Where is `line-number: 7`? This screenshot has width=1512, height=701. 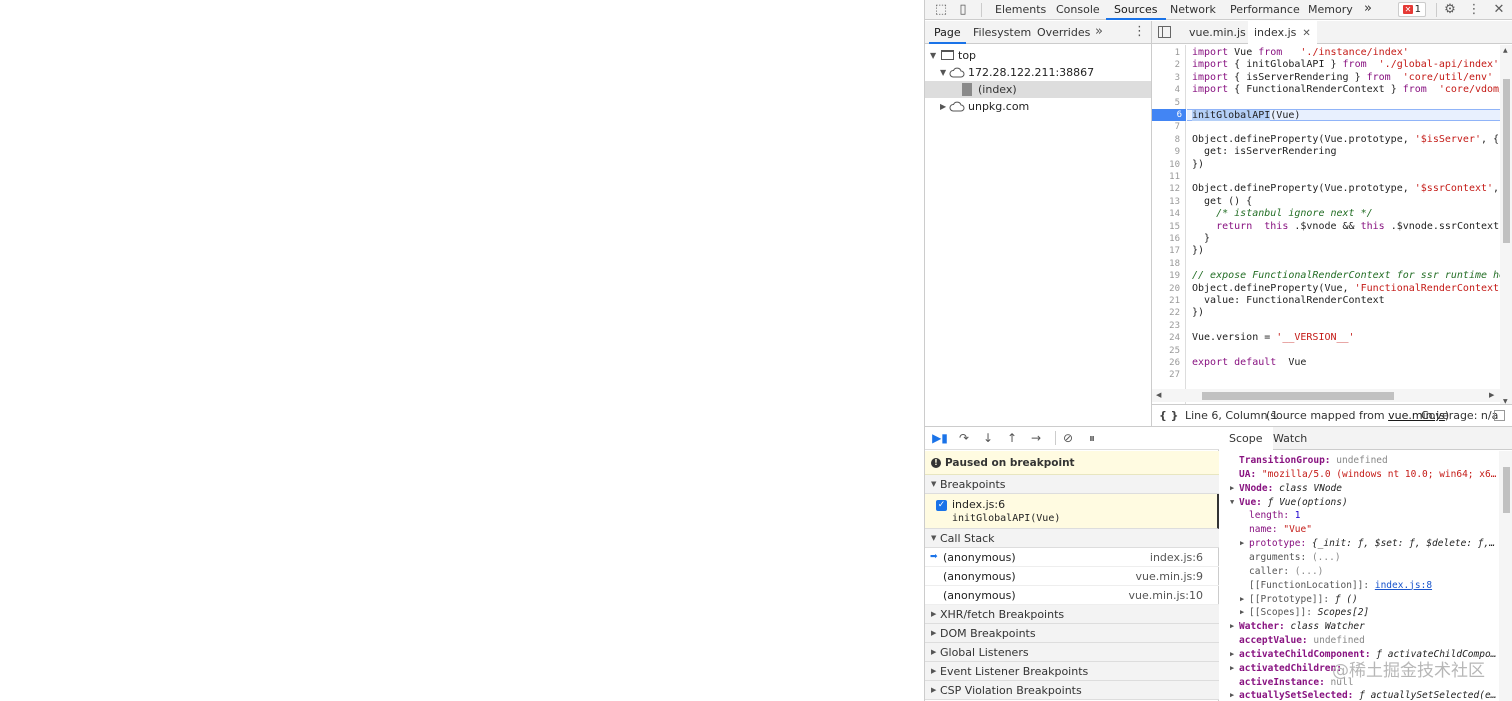
line-number: 7 is located at coordinates (1168, 127).